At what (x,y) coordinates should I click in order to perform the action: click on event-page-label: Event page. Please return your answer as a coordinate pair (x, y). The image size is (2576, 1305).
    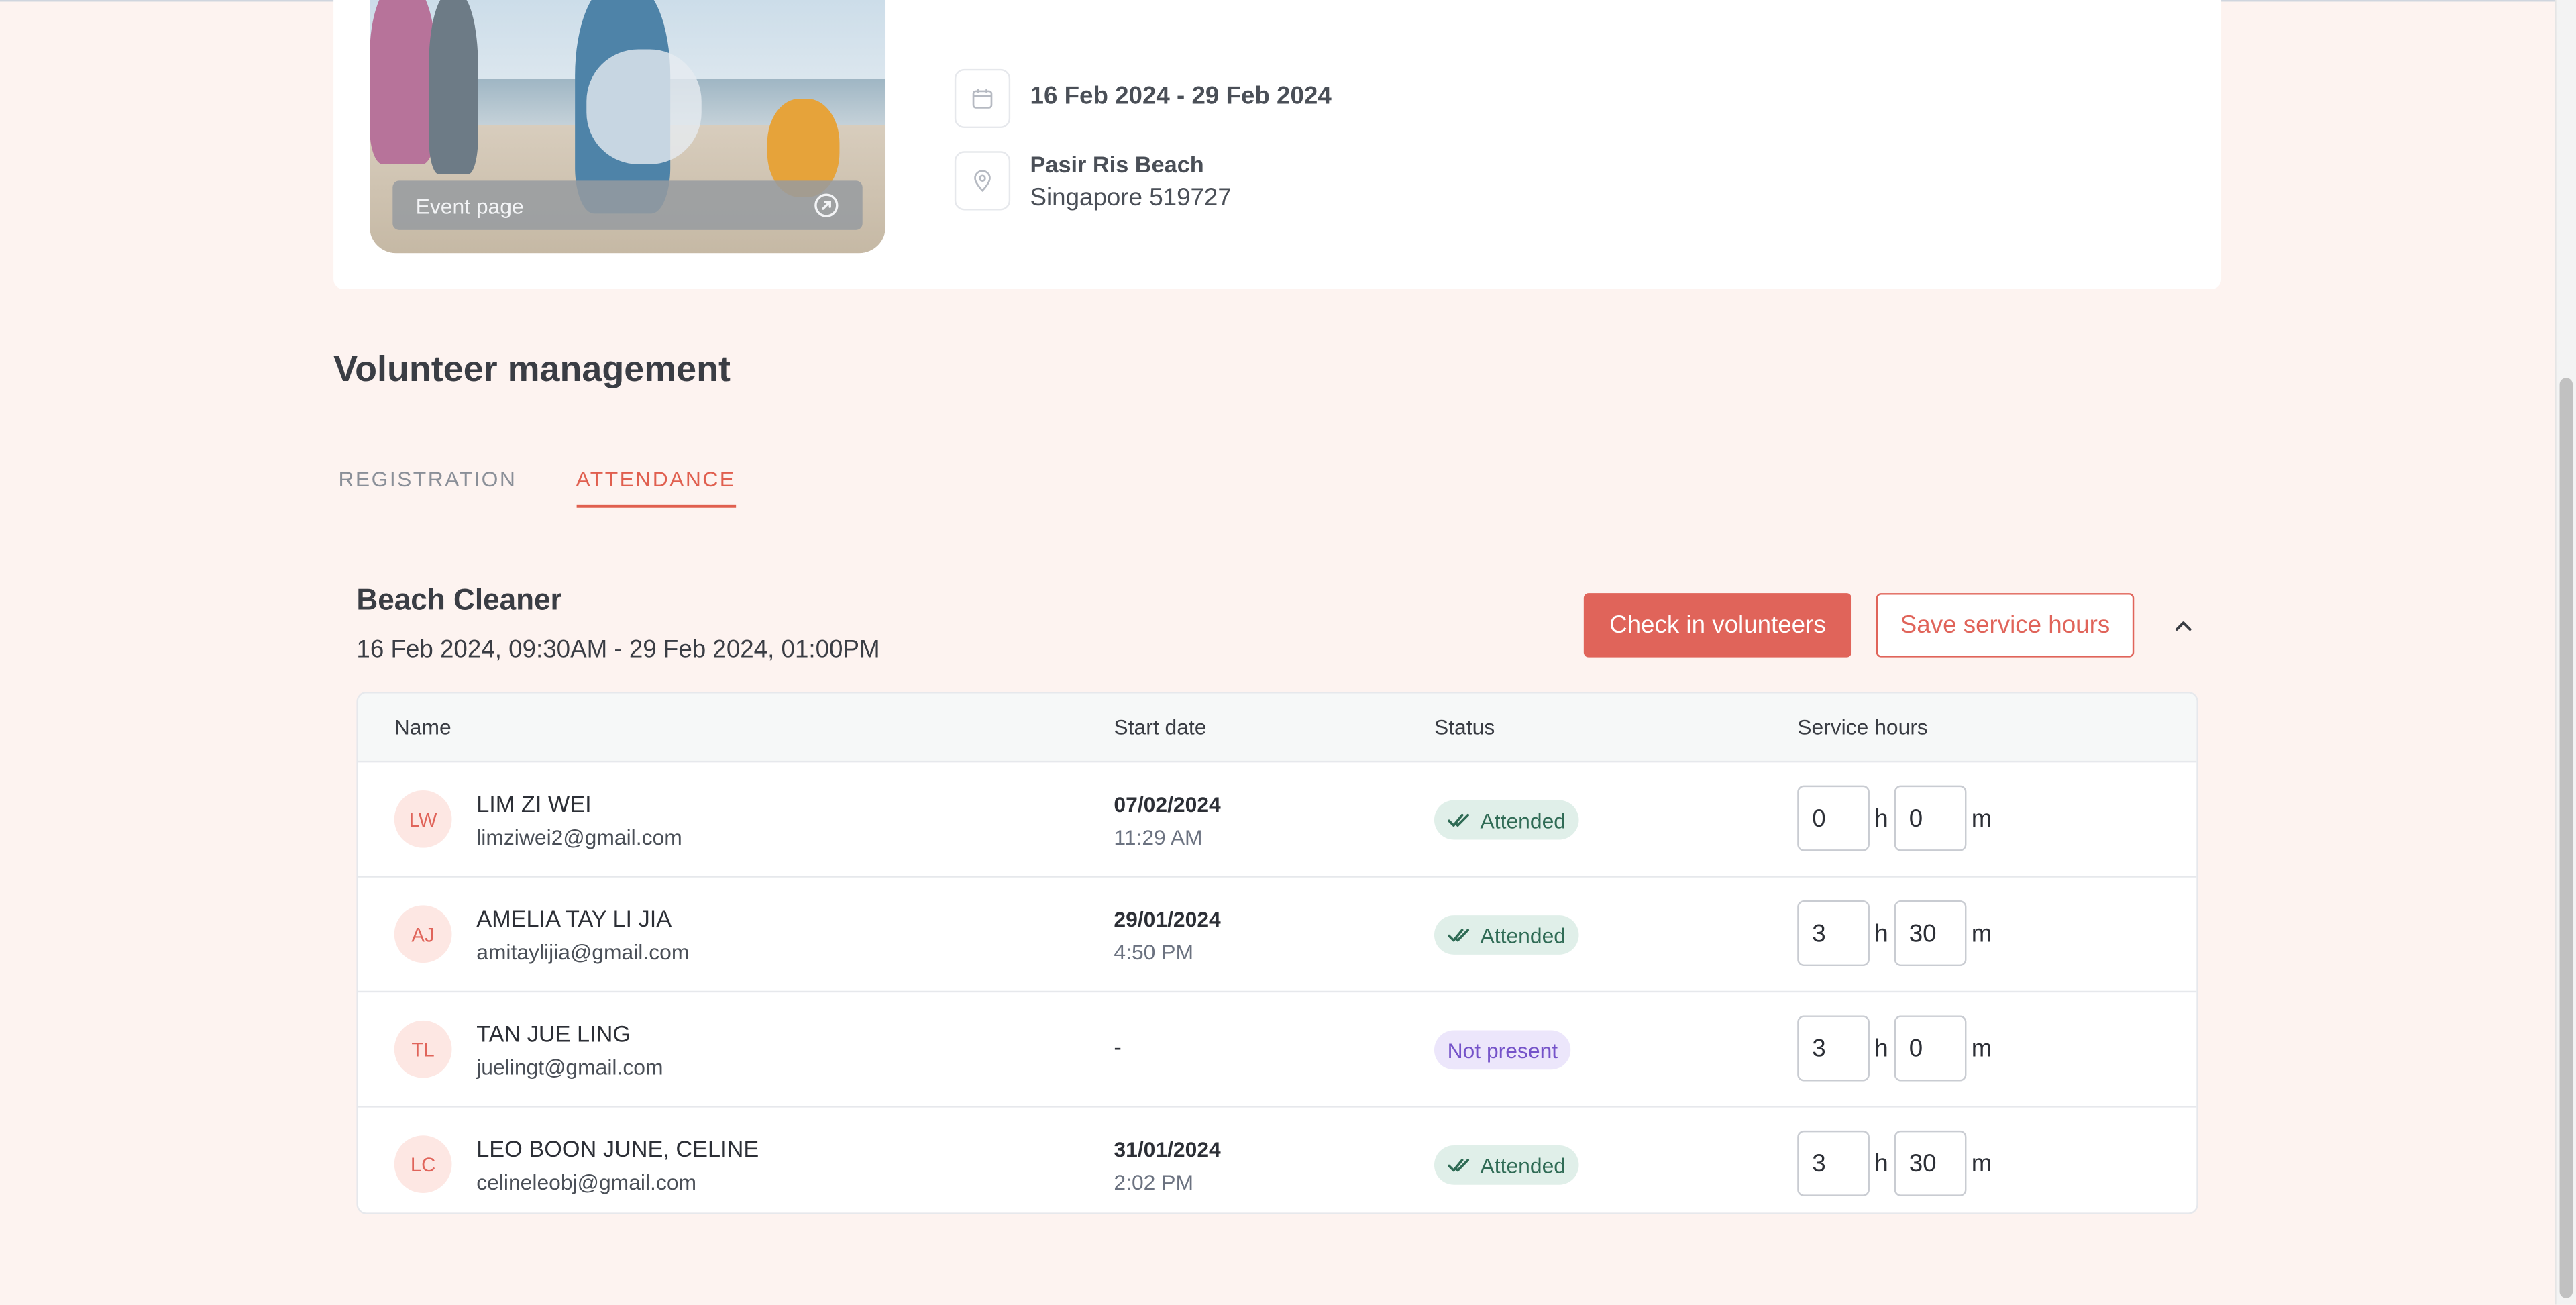
    Looking at the image, I should click on (469, 205).